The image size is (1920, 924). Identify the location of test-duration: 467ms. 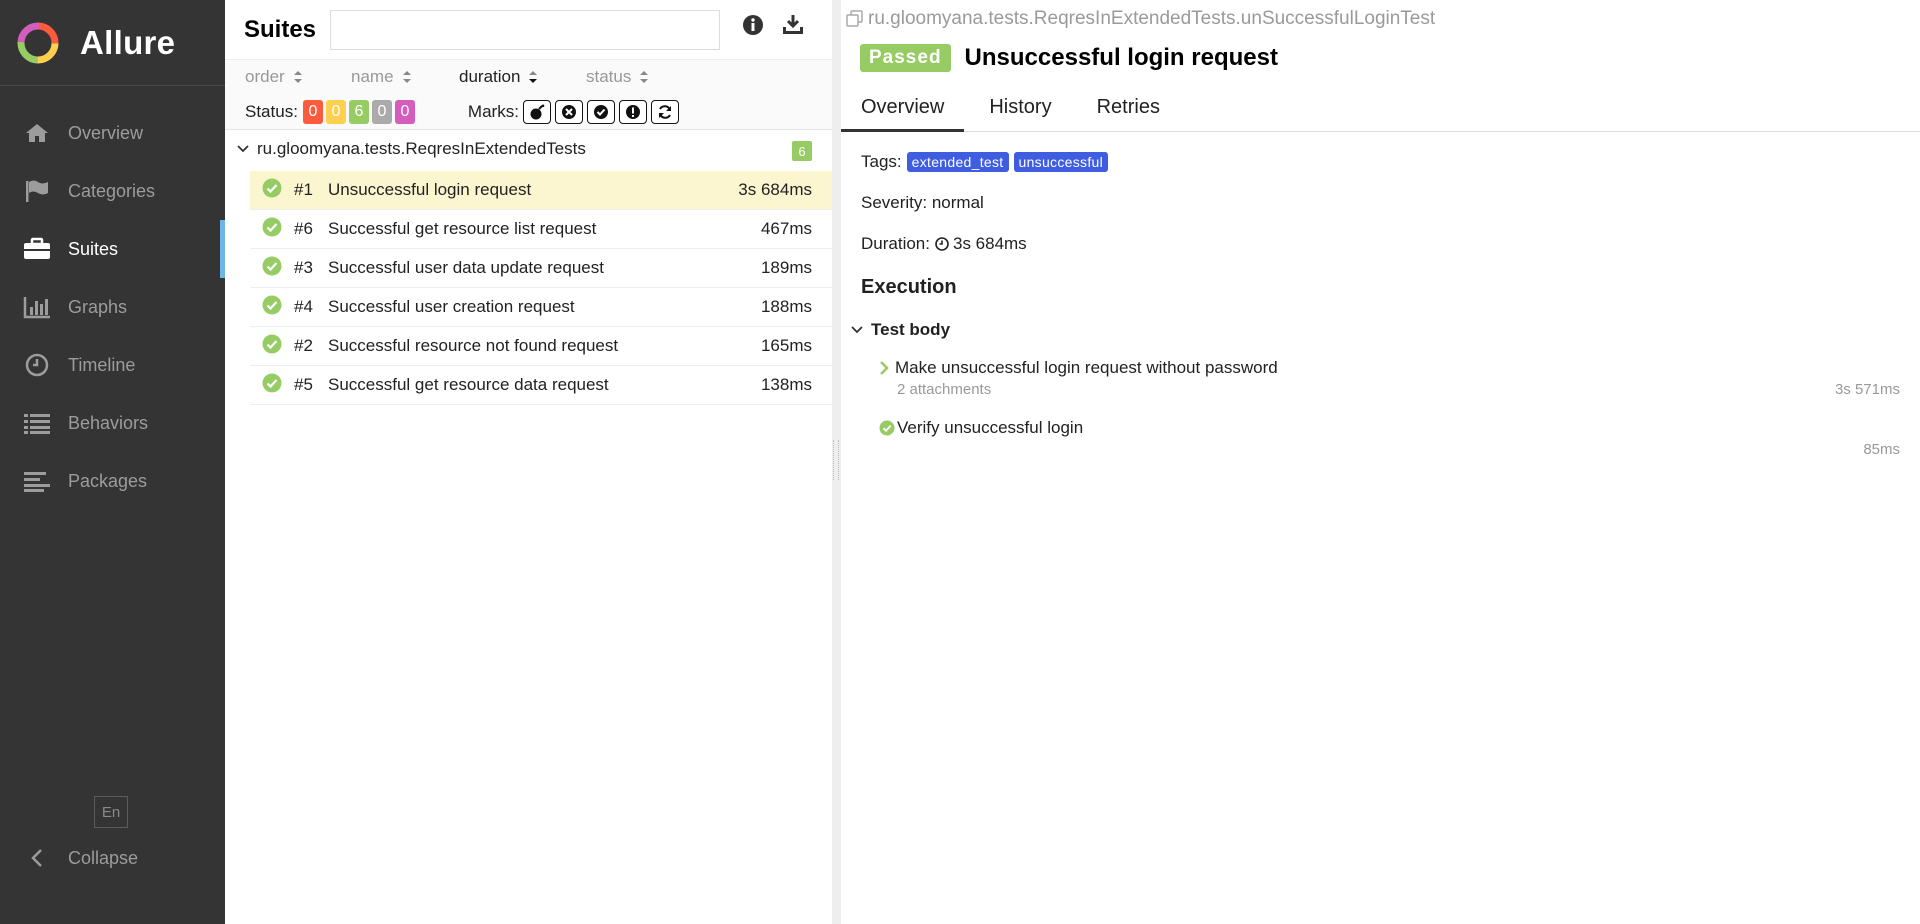
(786, 228).